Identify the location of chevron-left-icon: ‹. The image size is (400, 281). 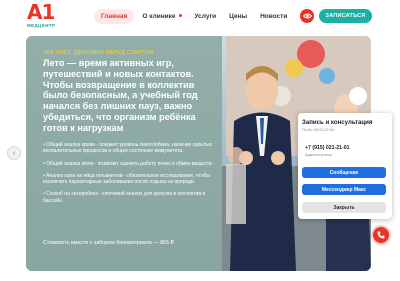
(14, 153).